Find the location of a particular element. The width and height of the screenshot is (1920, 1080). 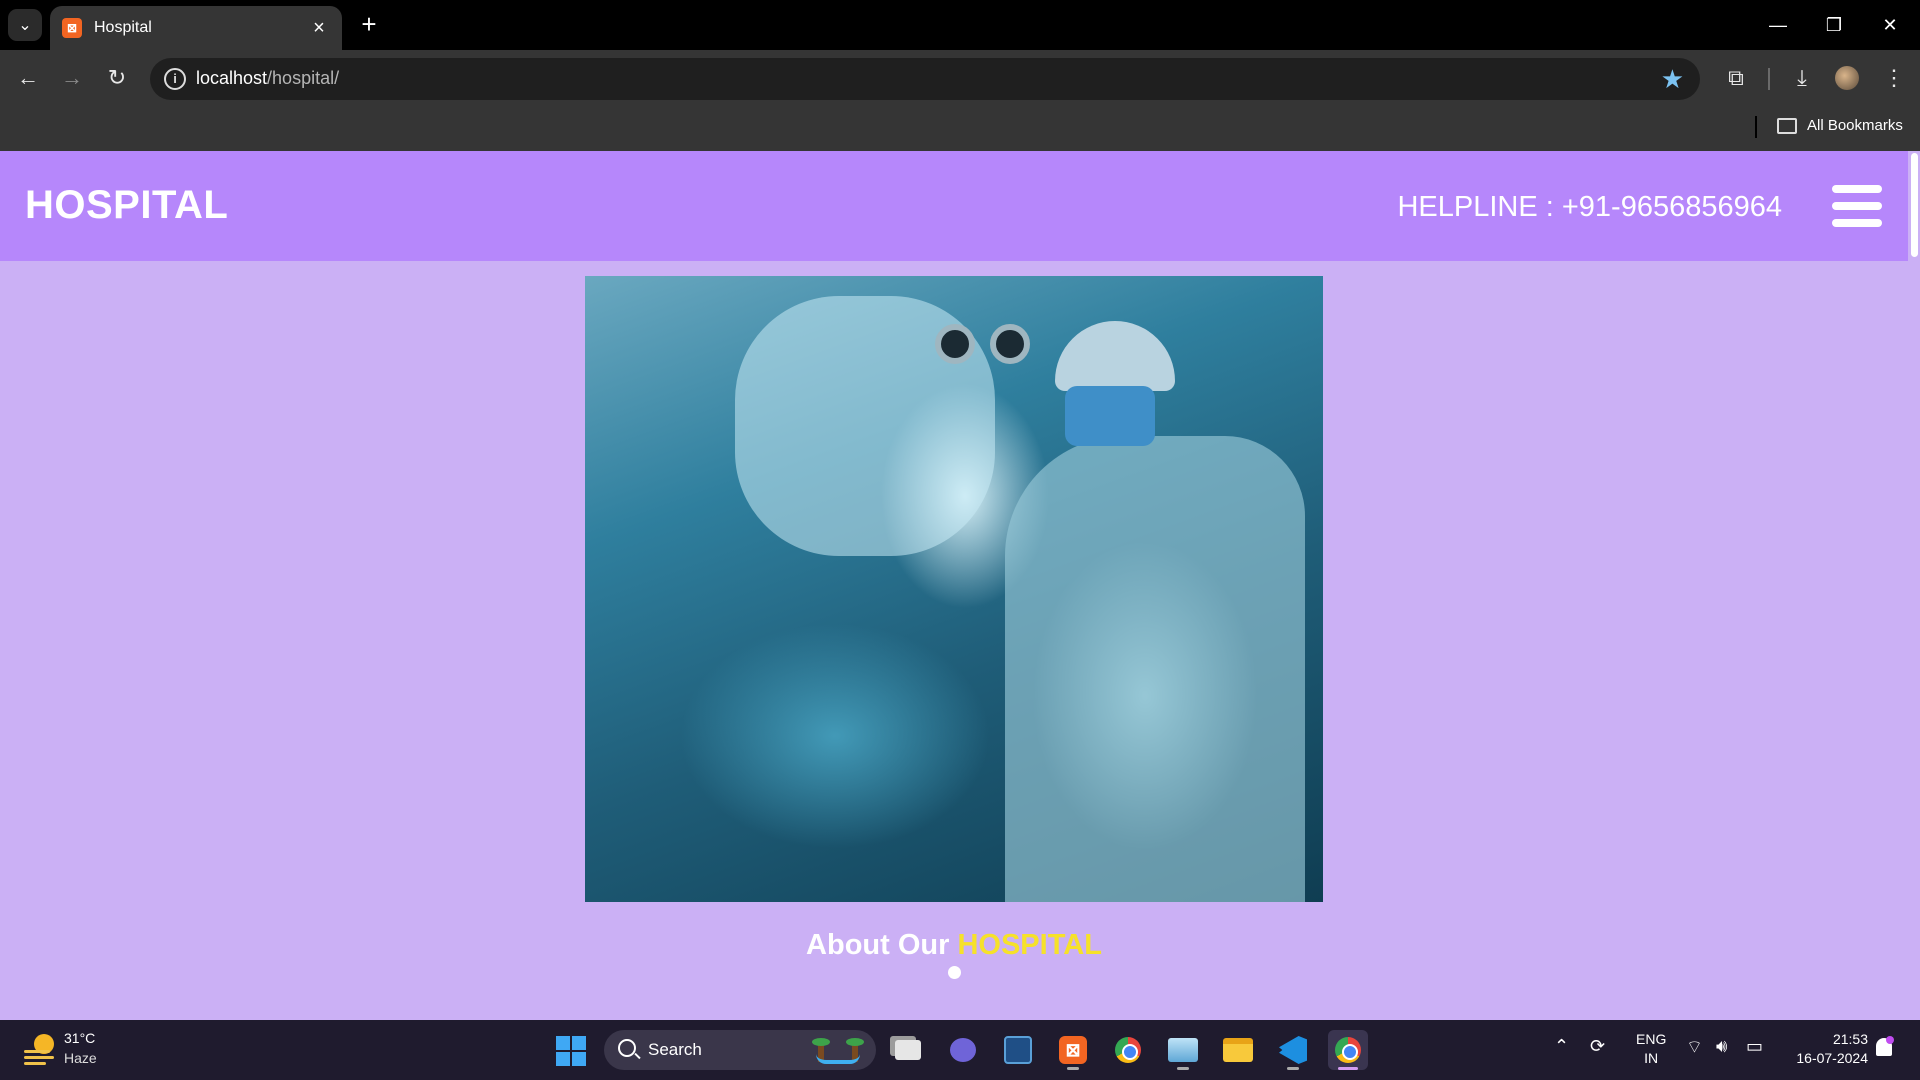

volume-icon: 🔊︎ is located at coordinates (1721, 1046).